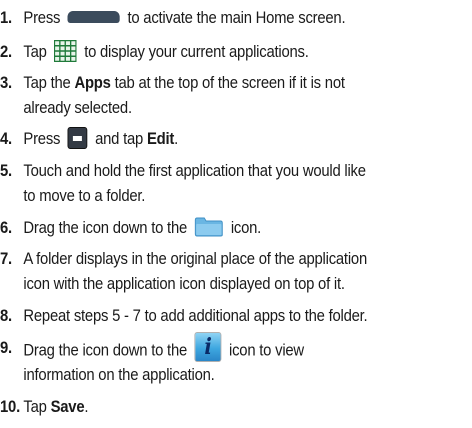 The width and height of the screenshot is (472, 428). Describe the element at coordinates (196, 52) in the screenshot. I see `step-text: to display your current applications.` at that location.